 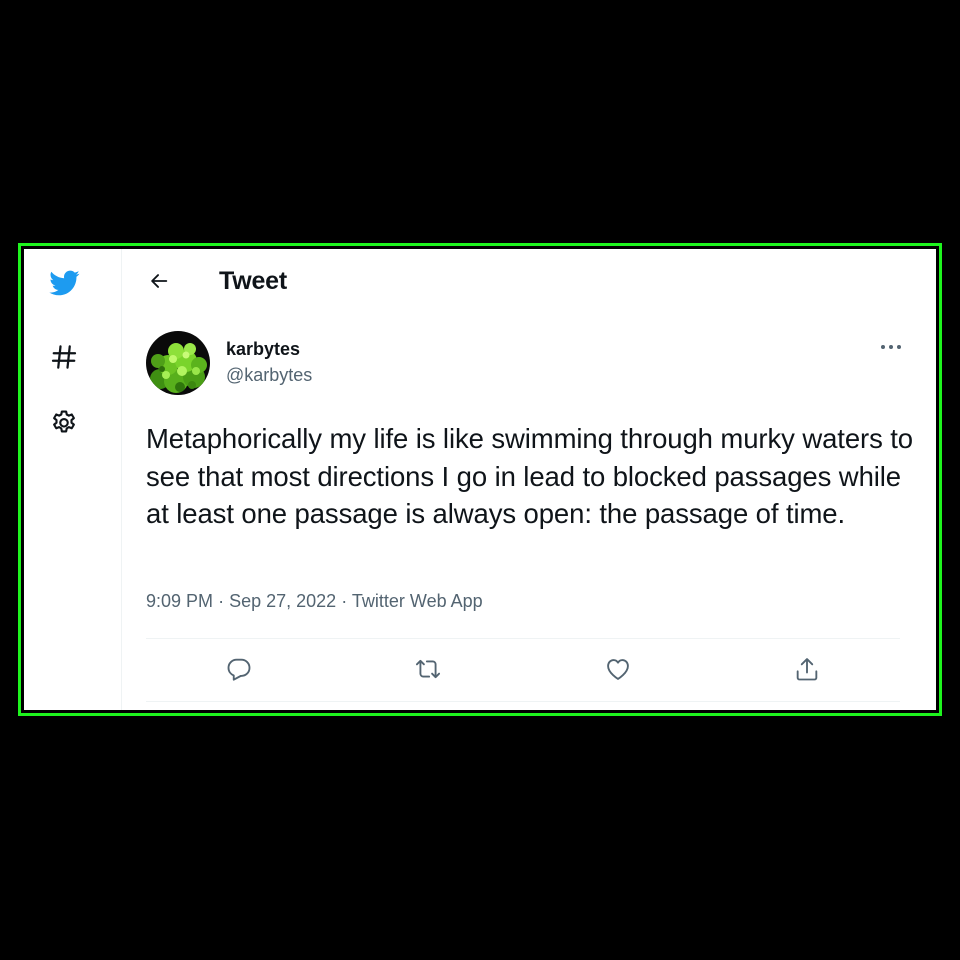 I want to click on reply-button, so click(x=239, y=669).